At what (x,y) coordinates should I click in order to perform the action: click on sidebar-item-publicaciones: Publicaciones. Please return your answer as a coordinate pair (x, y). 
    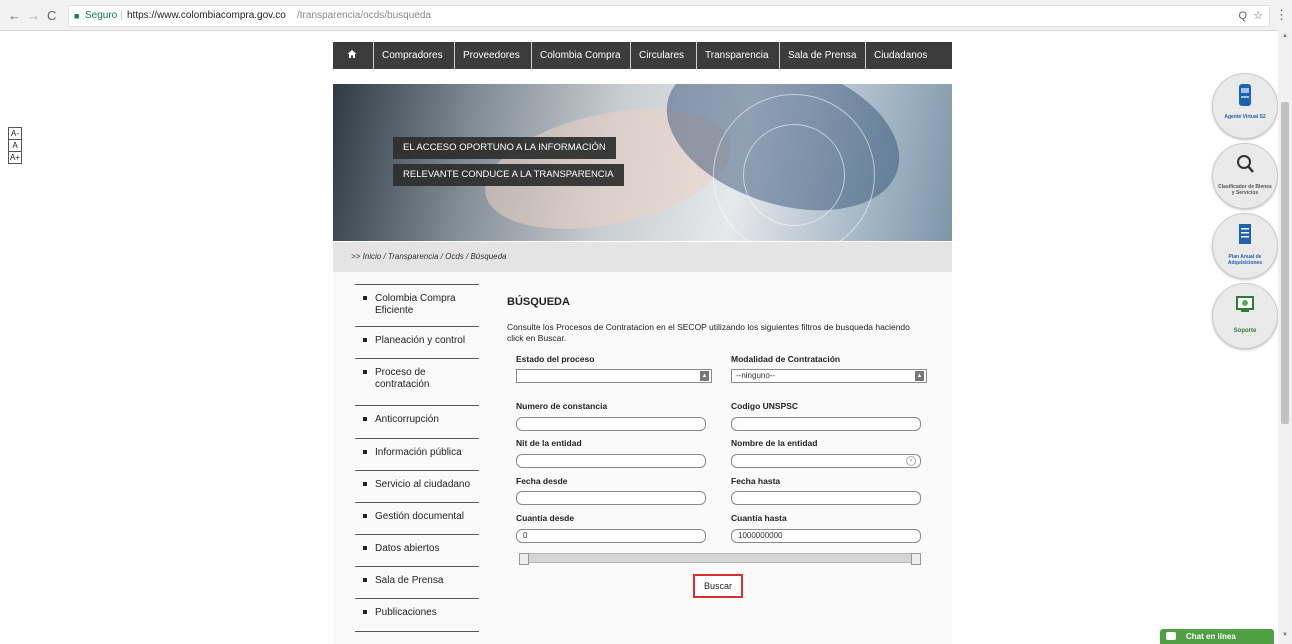
    Looking at the image, I should click on (417, 615).